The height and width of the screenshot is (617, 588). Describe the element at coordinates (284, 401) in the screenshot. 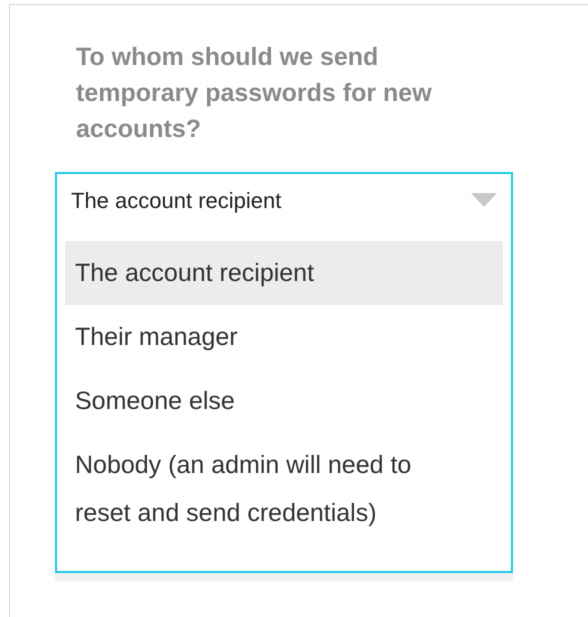

I see `dropdown-option: Someone else` at that location.